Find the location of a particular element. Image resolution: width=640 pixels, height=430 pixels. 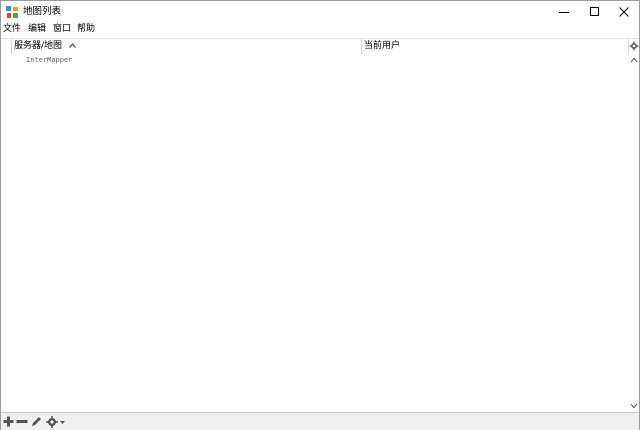

remove-icon is located at coordinates (22, 421).